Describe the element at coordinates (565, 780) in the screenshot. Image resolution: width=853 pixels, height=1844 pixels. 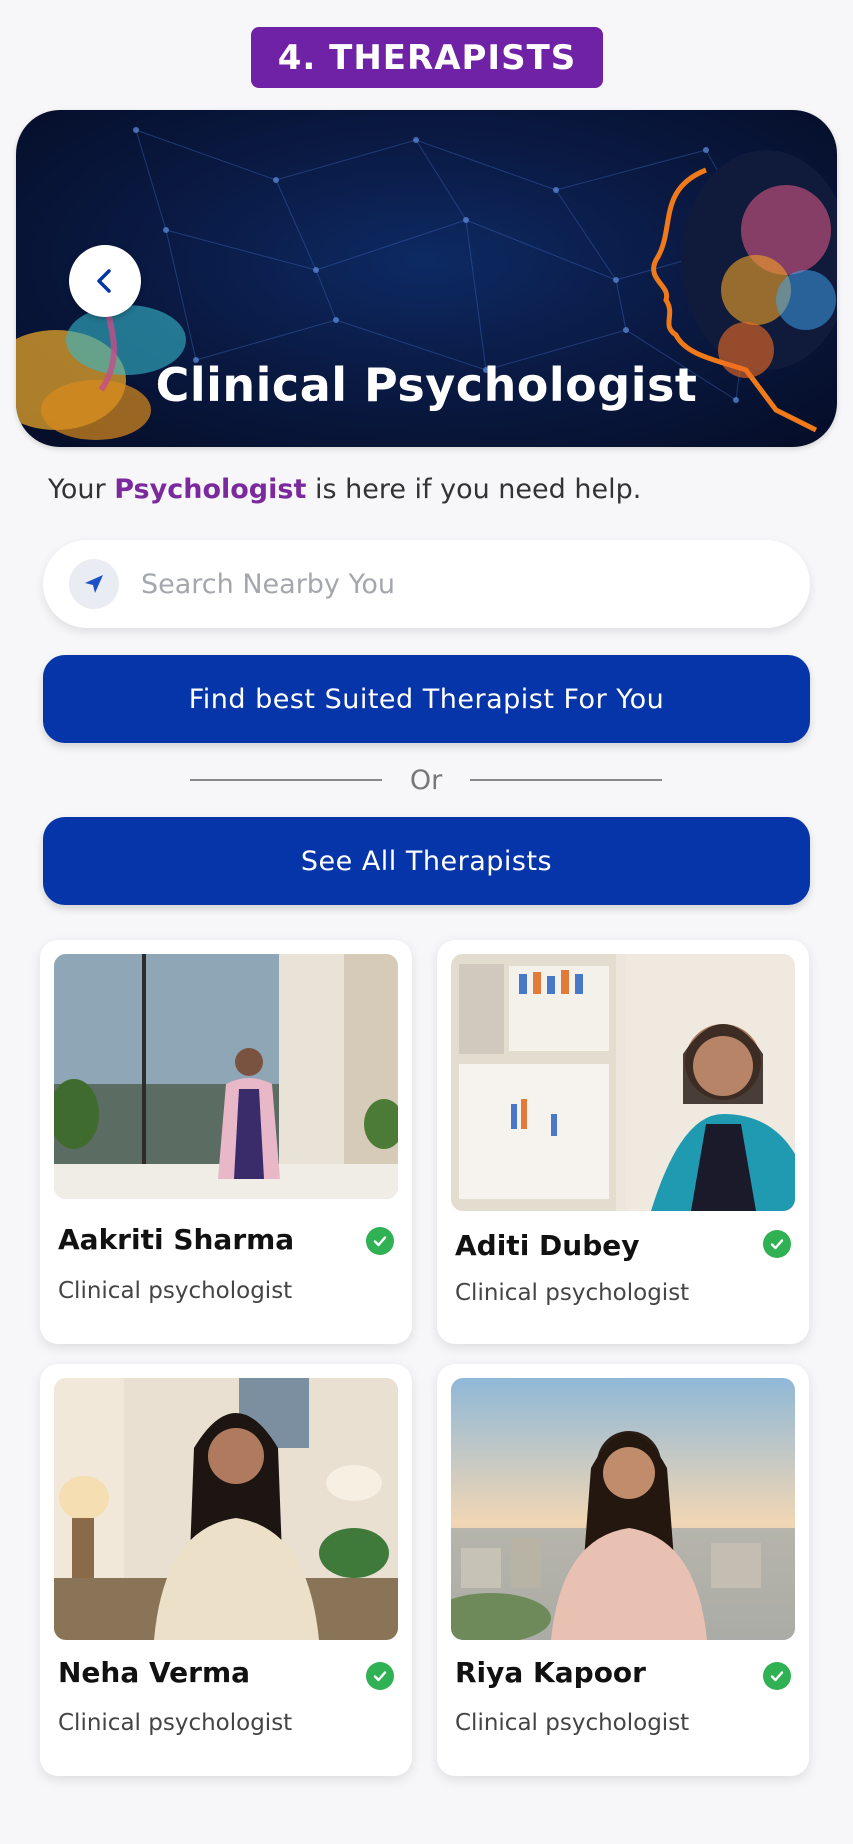
I see `divider-line-right` at that location.